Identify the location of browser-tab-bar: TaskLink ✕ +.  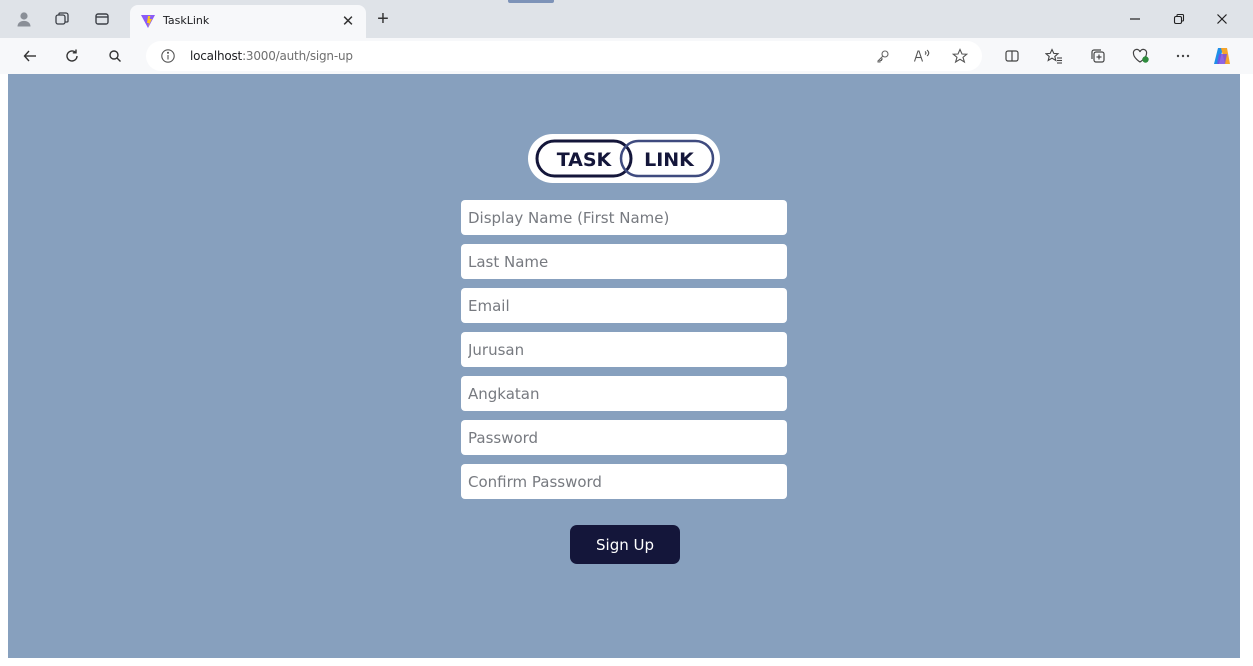
(626, 19).